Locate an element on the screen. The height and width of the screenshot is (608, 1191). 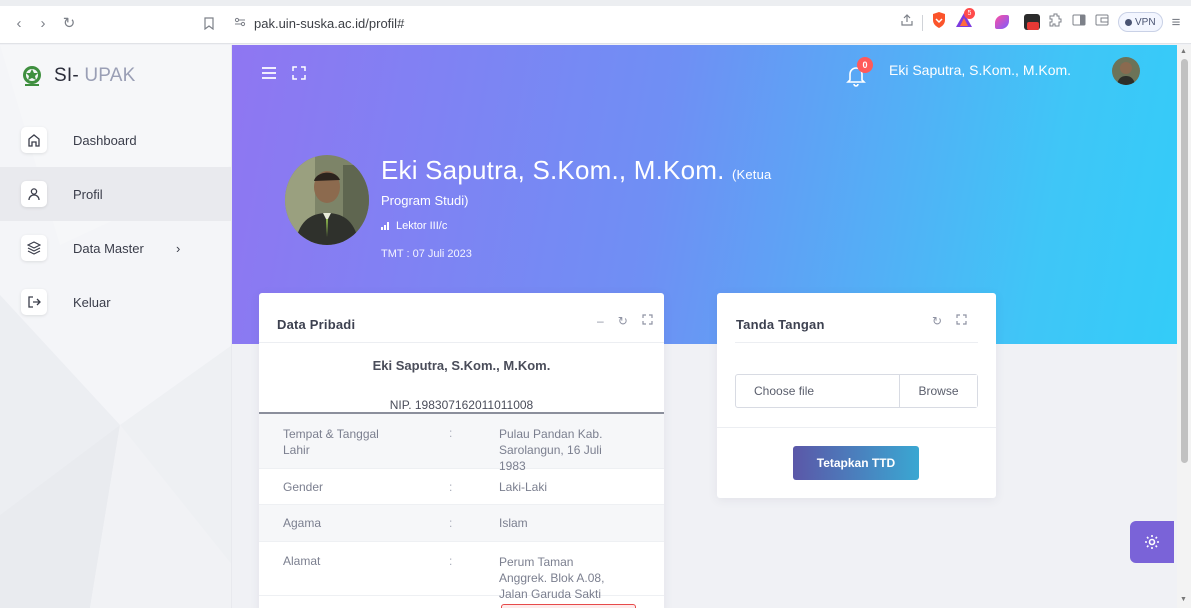
nip: NIP. 198307162011011008 is located at coordinates (461, 405).